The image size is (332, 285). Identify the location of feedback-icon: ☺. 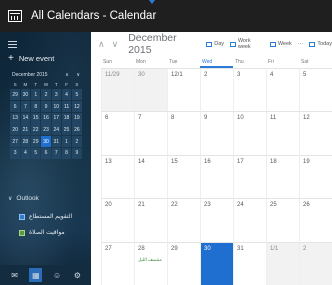
(56, 275).